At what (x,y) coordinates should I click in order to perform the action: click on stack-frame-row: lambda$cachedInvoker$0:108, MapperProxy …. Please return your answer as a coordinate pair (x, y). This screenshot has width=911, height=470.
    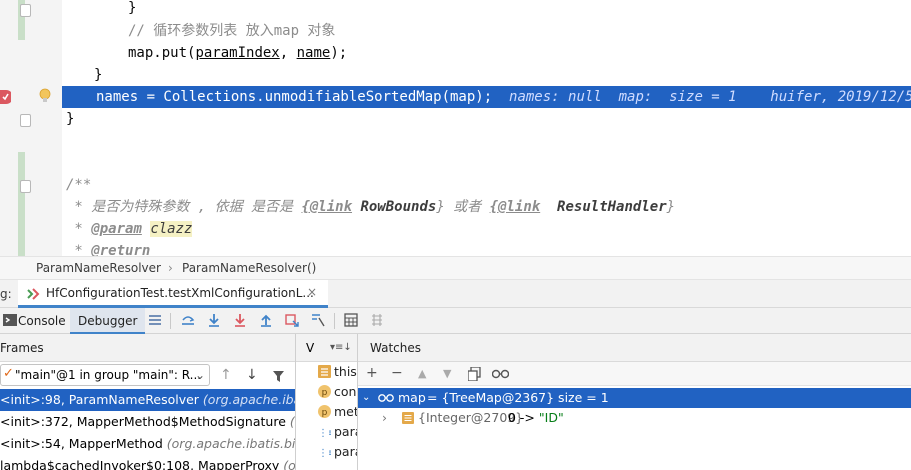
    Looking at the image, I should click on (147, 462).